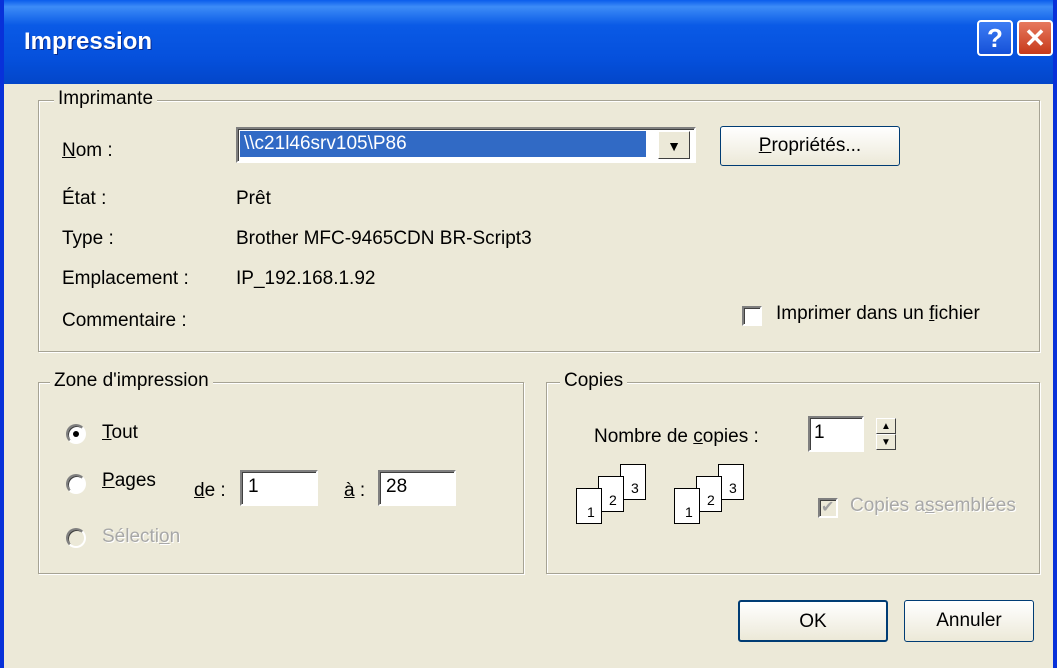 This screenshot has height=668, width=1057. Describe the element at coordinates (355, 490) in the screenshot. I see `to-label: à :` at that location.